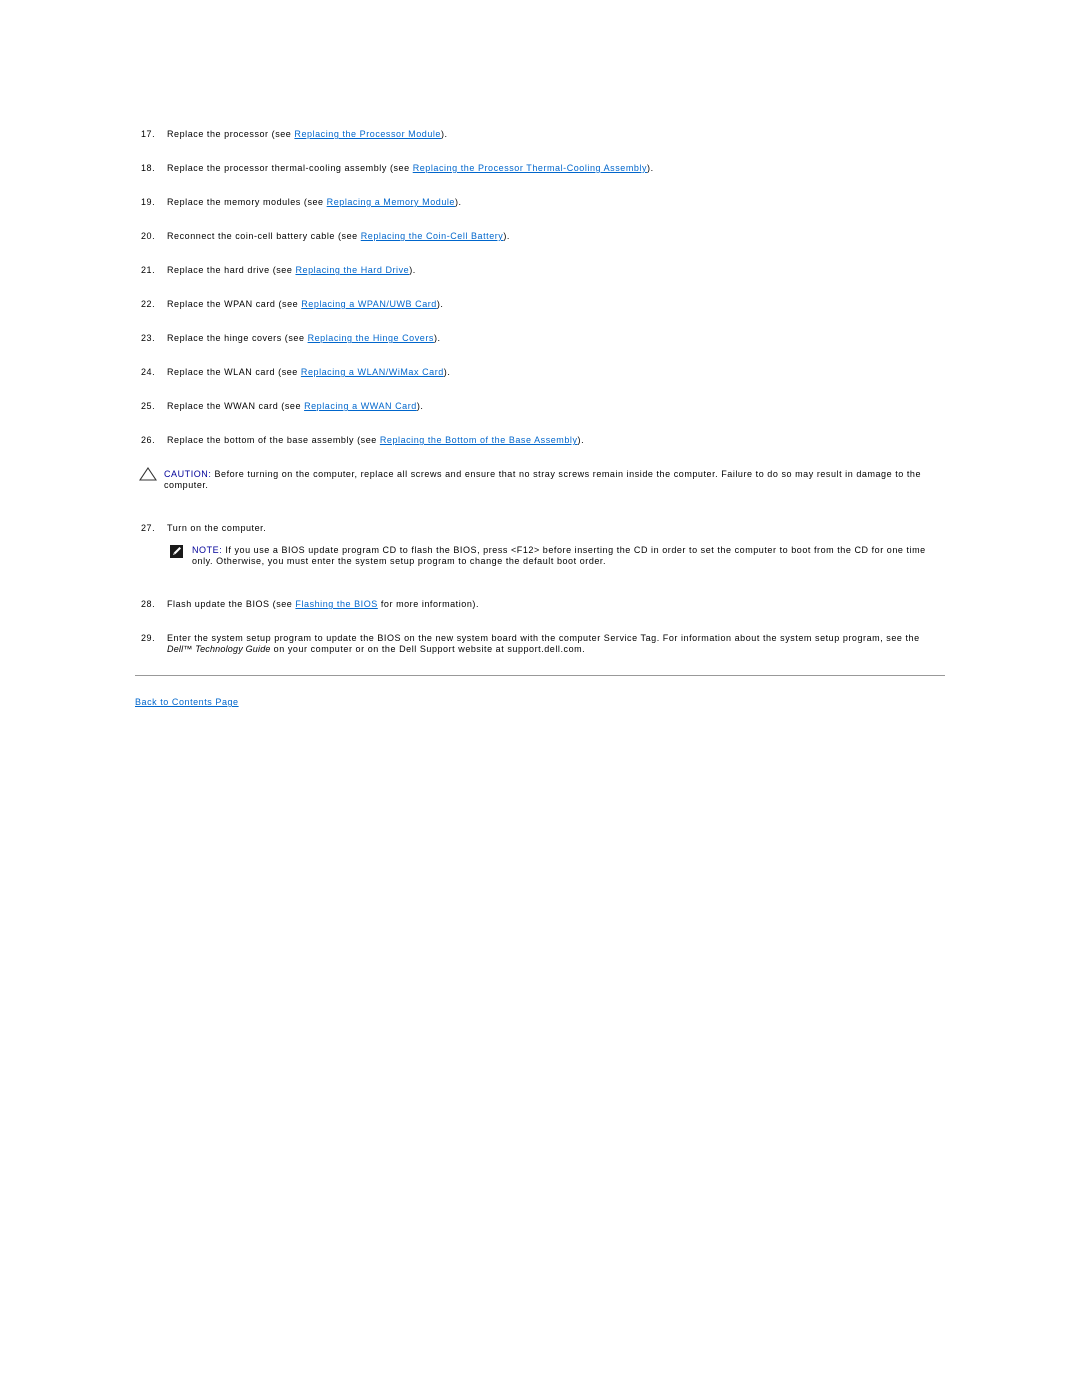  I want to click on step-number: 29., so click(148, 638).